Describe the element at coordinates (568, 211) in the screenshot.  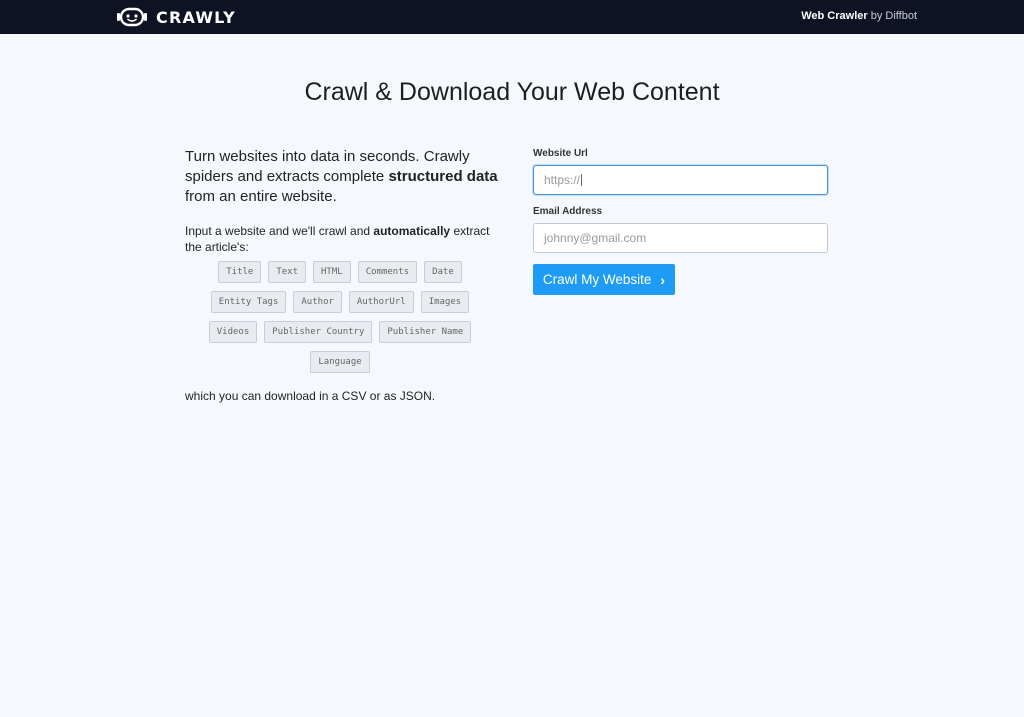
I see `email-label: Email Address` at that location.